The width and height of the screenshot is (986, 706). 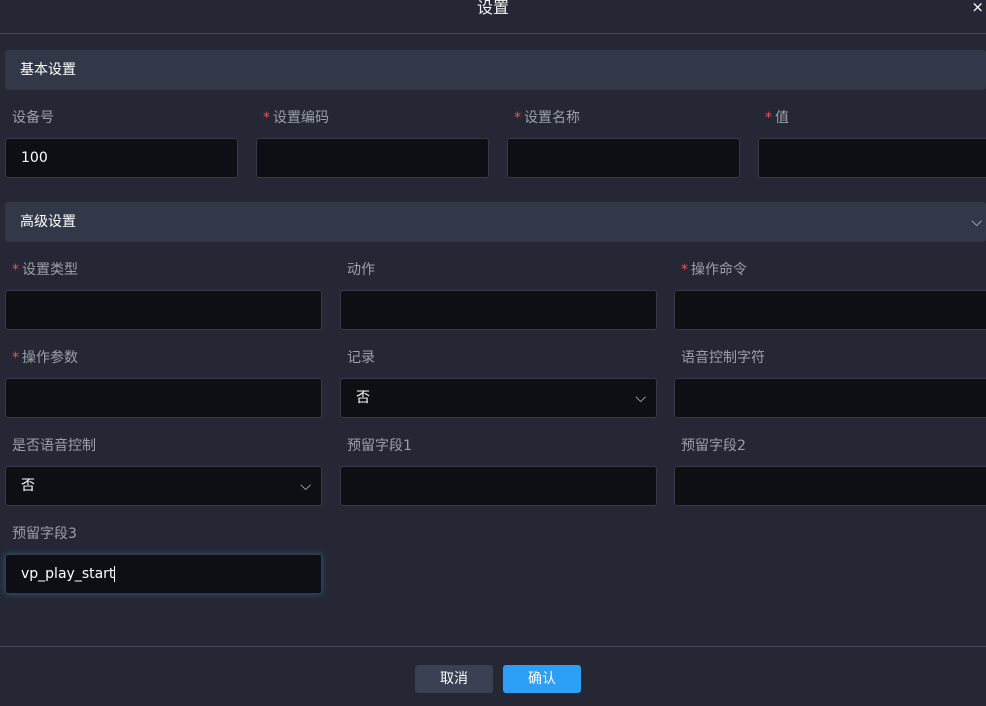 I want to click on section-basic: 基本设置, so click(x=495, y=70).